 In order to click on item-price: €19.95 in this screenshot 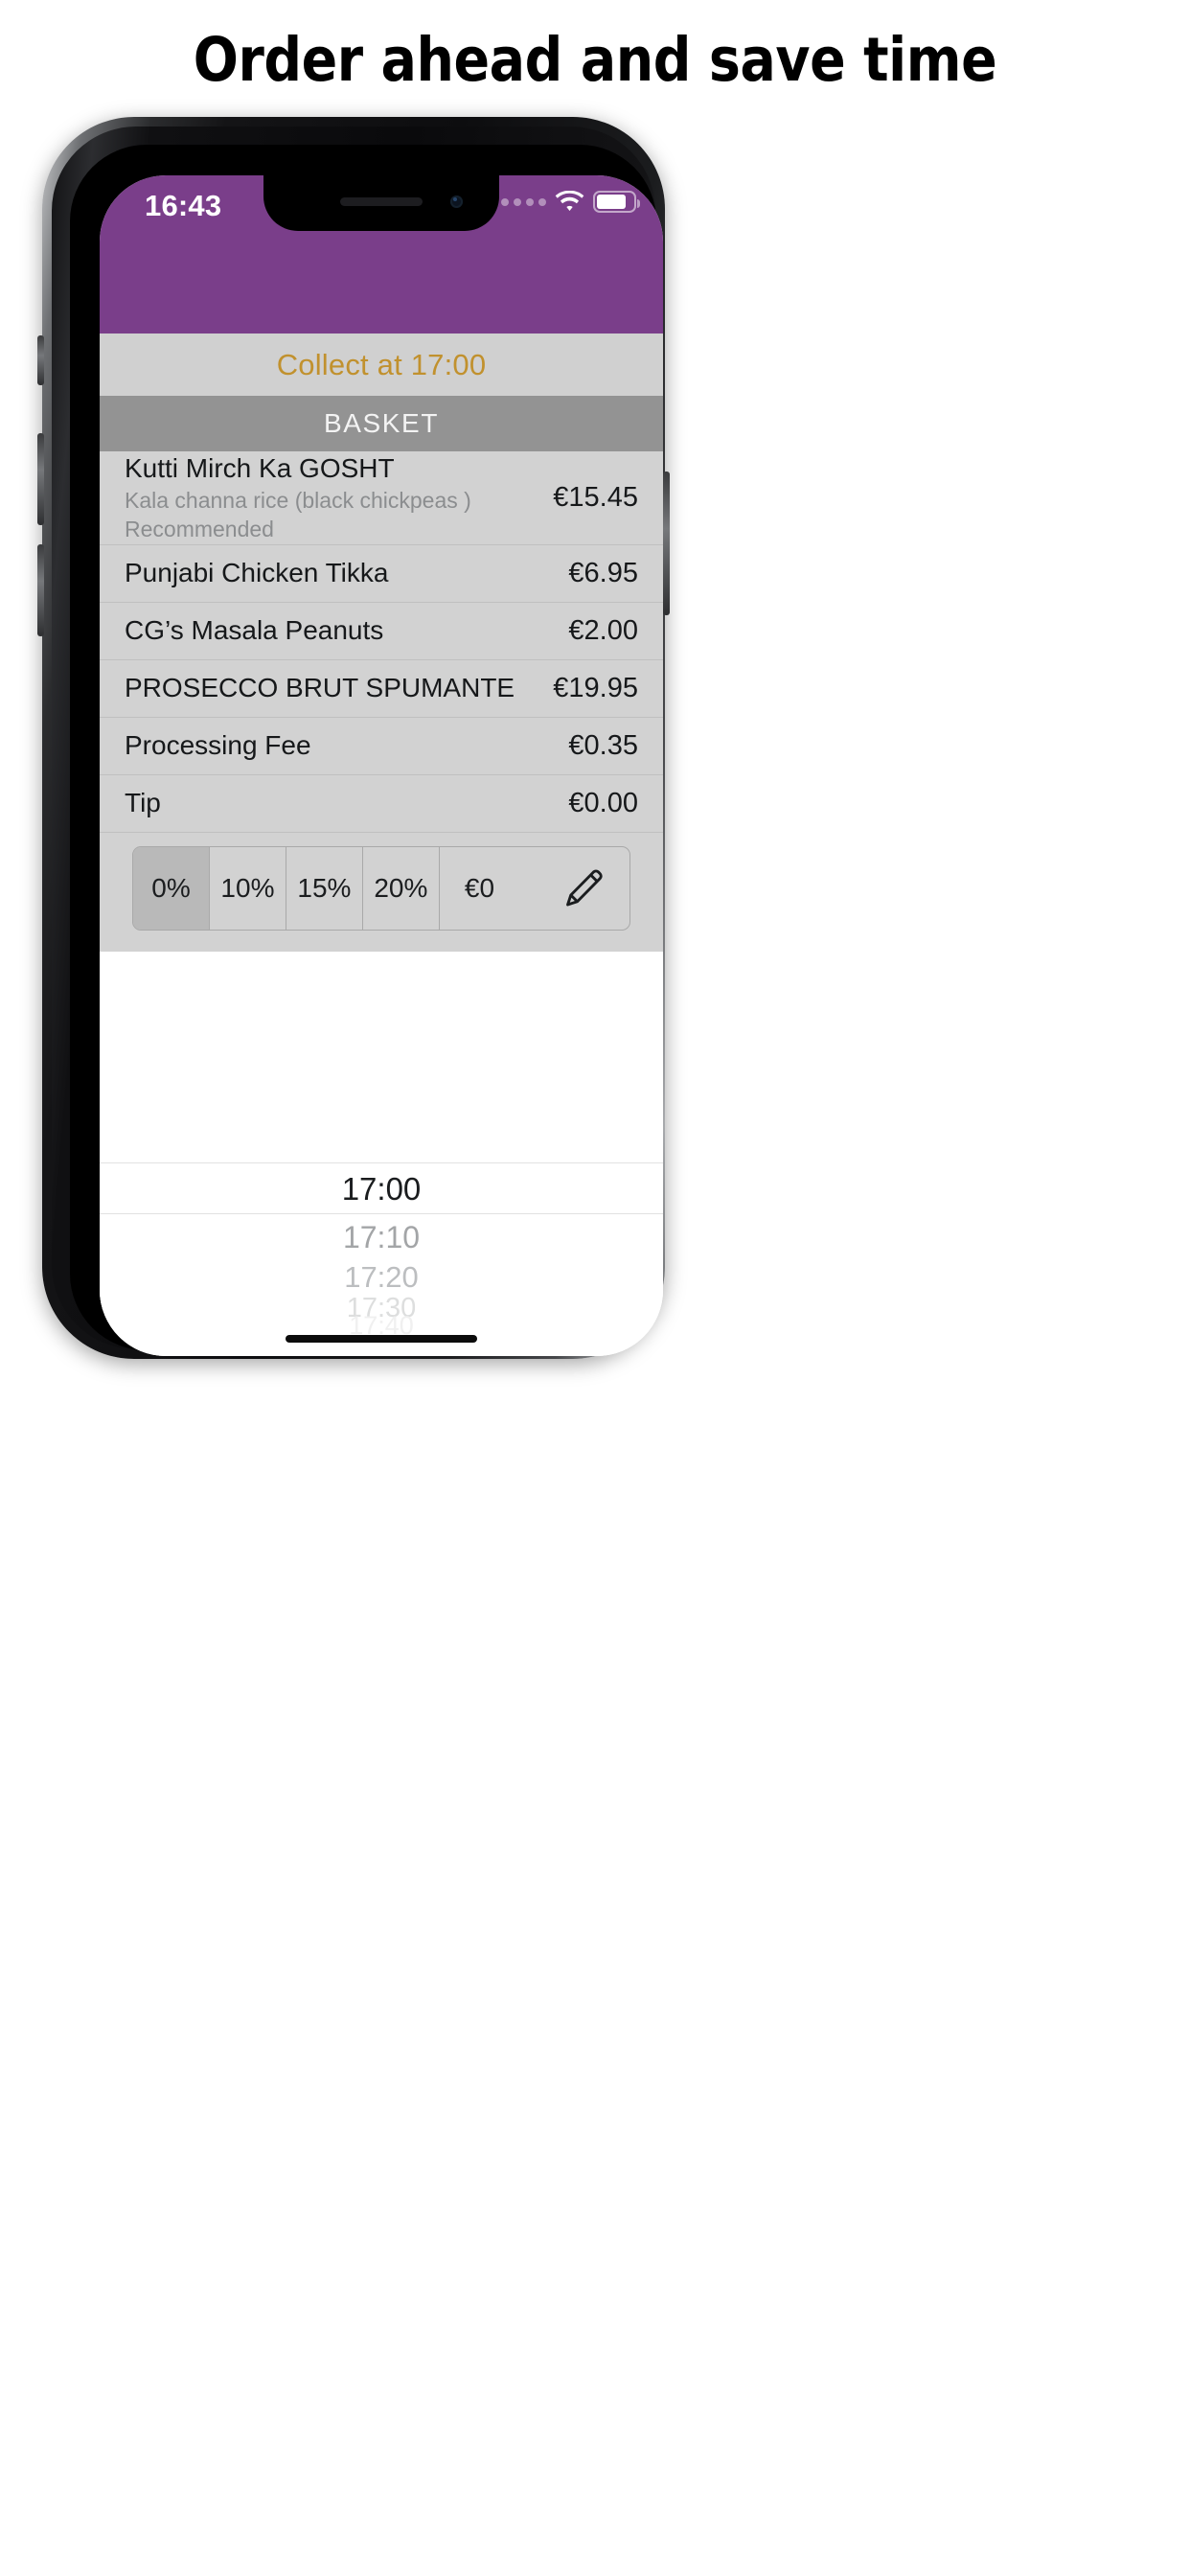, I will do `click(595, 688)`.